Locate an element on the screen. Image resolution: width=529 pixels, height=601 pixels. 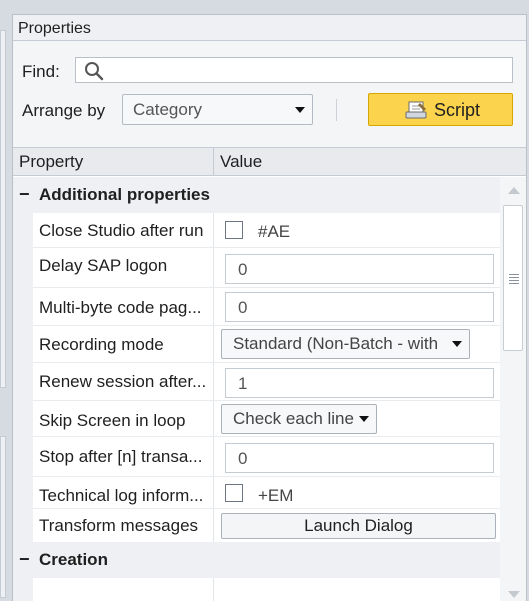
property-row-stop-after: Stop after [n] transa... 0 is located at coordinates (256, 457).